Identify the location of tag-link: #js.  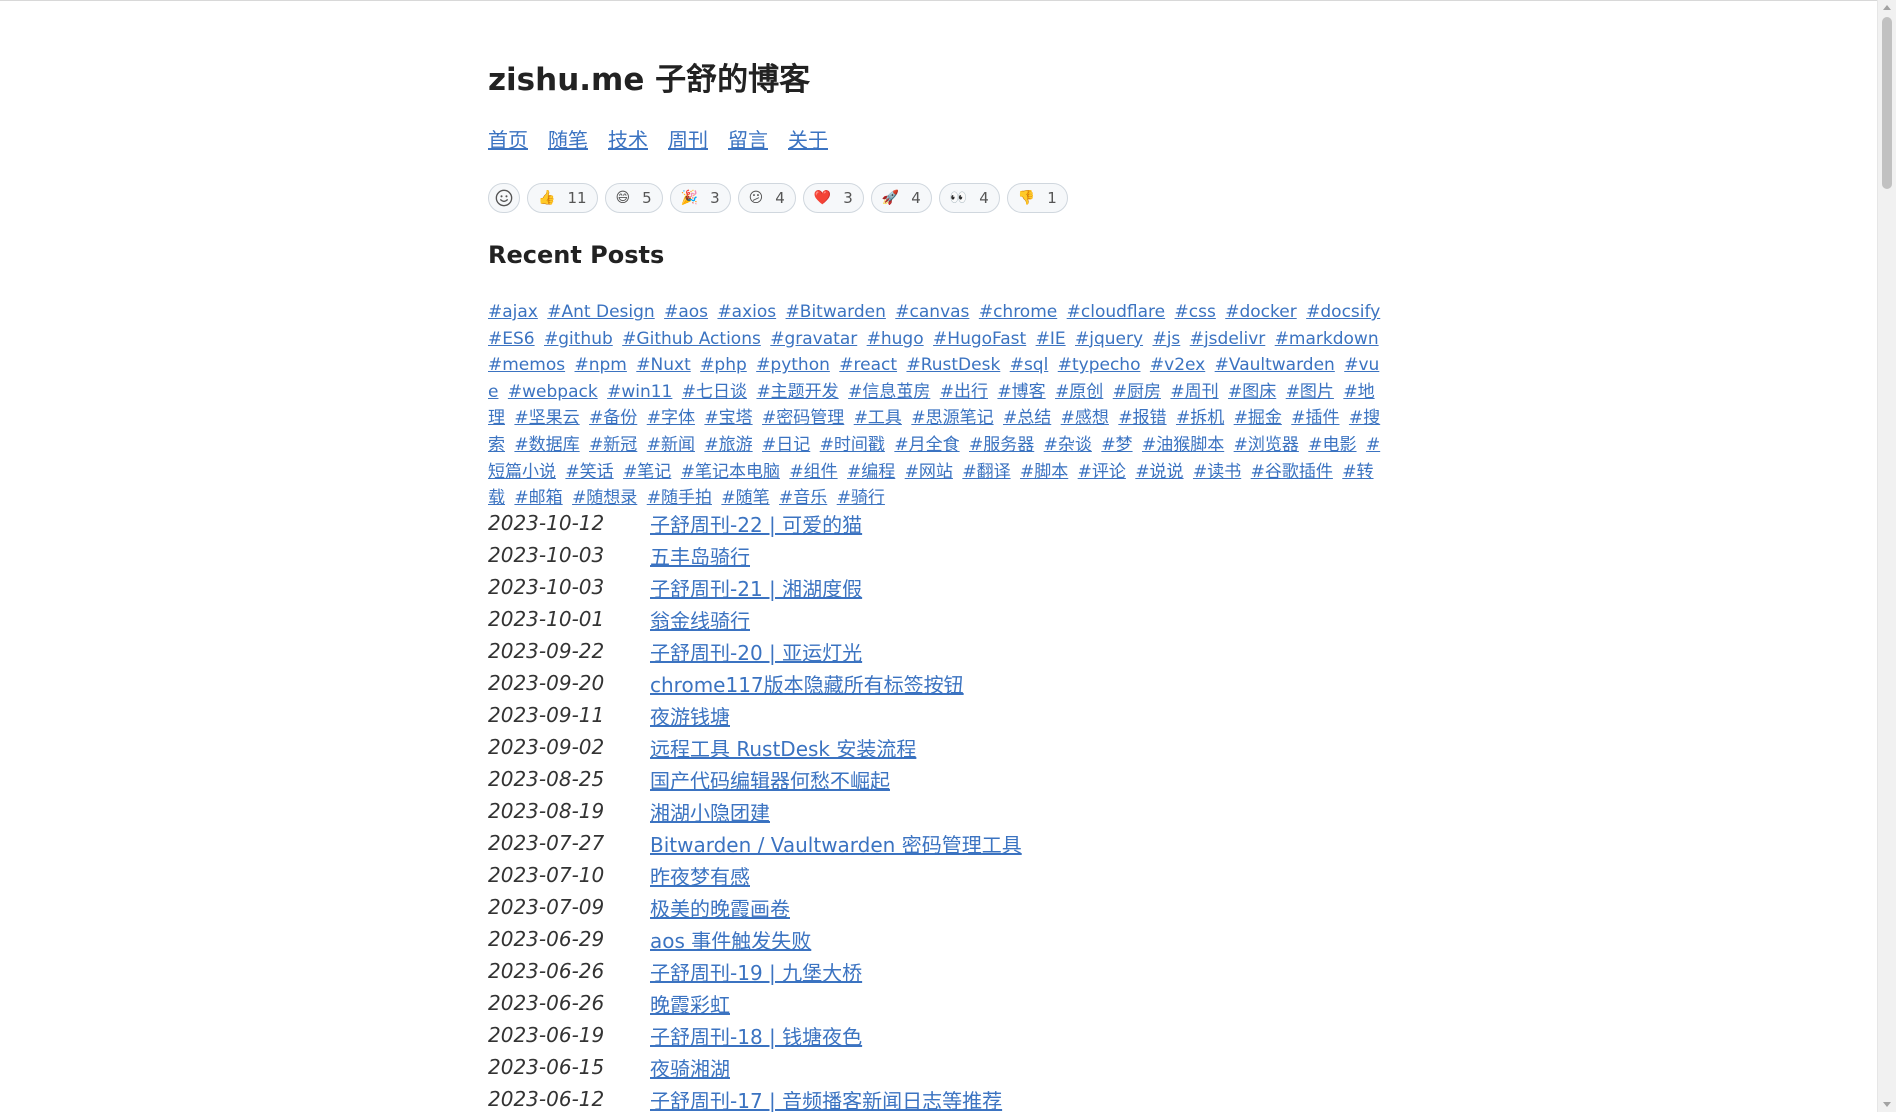
(1166, 339).